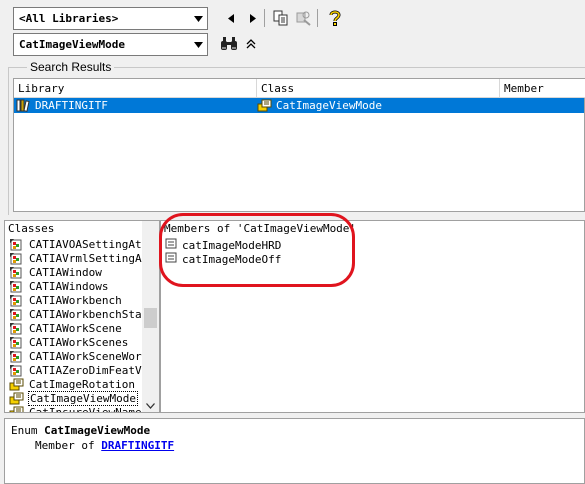 The width and height of the screenshot is (585, 484). I want to click on list-item-label: CatInsureViewNamesl, so click(92, 409).